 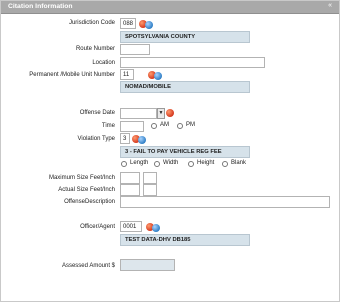 I want to click on offense-date-input, so click(x=138, y=113).